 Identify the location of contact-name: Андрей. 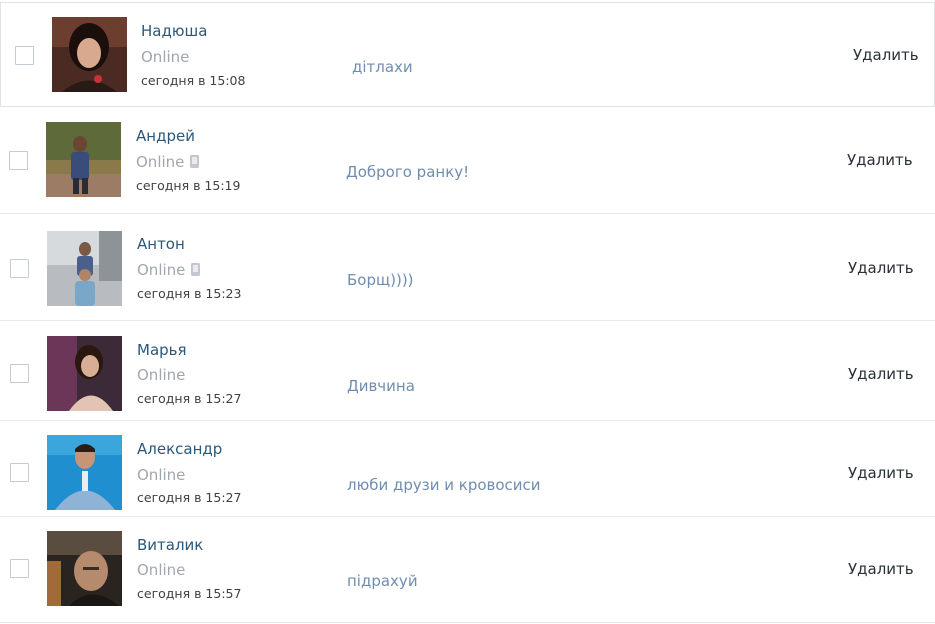
(165, 136).